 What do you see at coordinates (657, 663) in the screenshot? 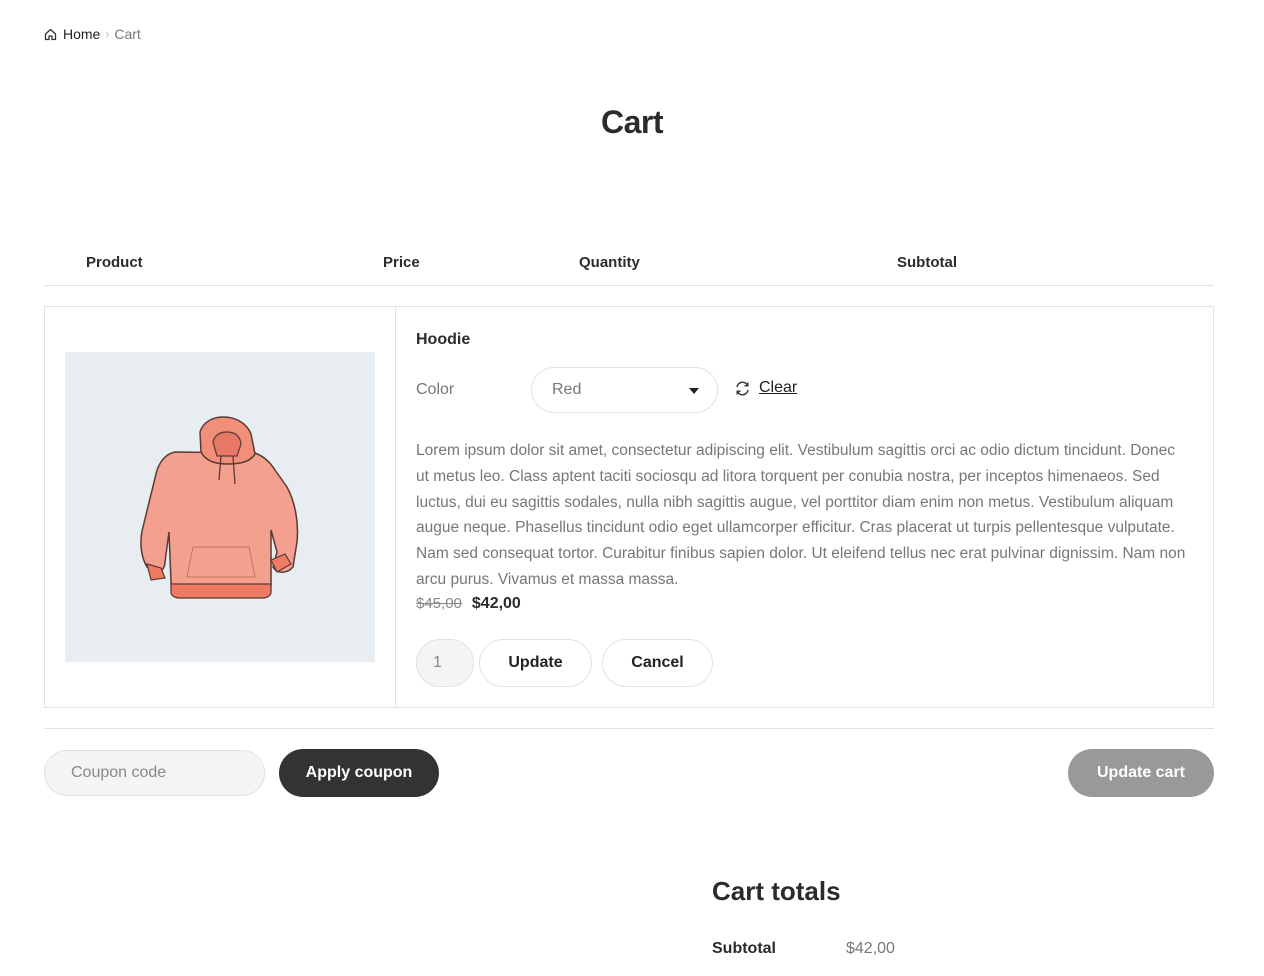
I see `cancel-item-button: Cancel` at bounding box center [657, 663].